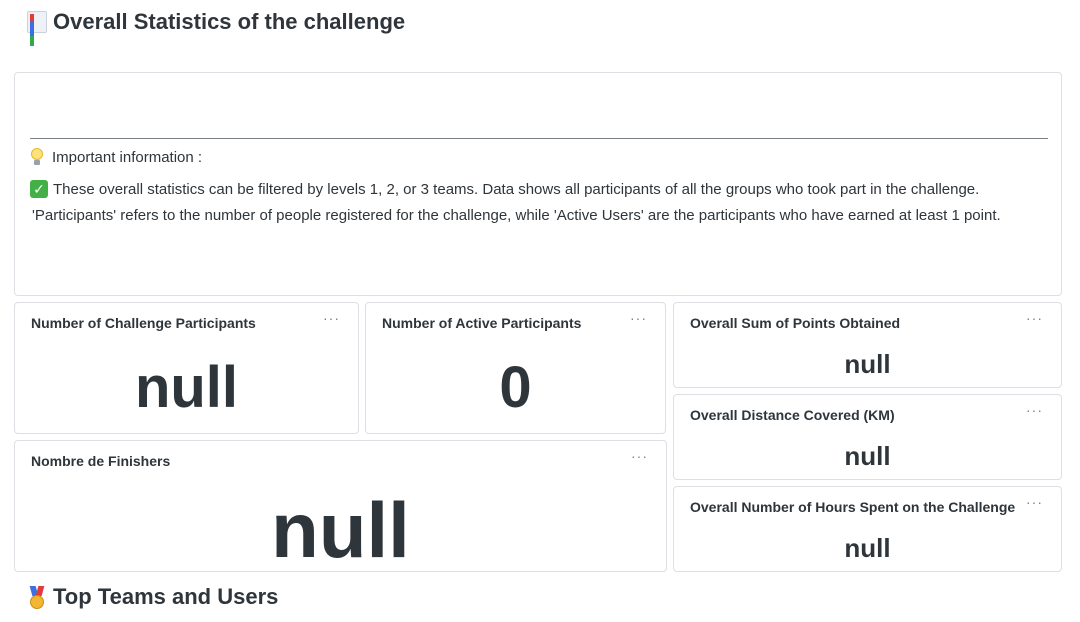 The width and height of the screenshot is (1080, 622). Describe the element at coordinates (37, 157) in the screenshot. I see `light-bulb-icon` at that location.